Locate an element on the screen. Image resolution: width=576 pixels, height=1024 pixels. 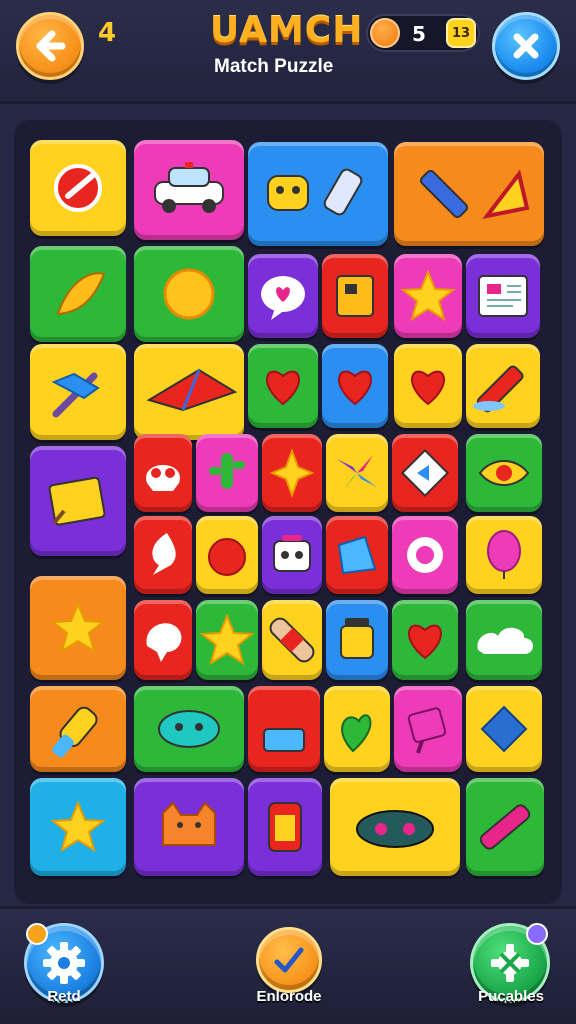
level-indicator: 4 is located at coordinates (107, 33).